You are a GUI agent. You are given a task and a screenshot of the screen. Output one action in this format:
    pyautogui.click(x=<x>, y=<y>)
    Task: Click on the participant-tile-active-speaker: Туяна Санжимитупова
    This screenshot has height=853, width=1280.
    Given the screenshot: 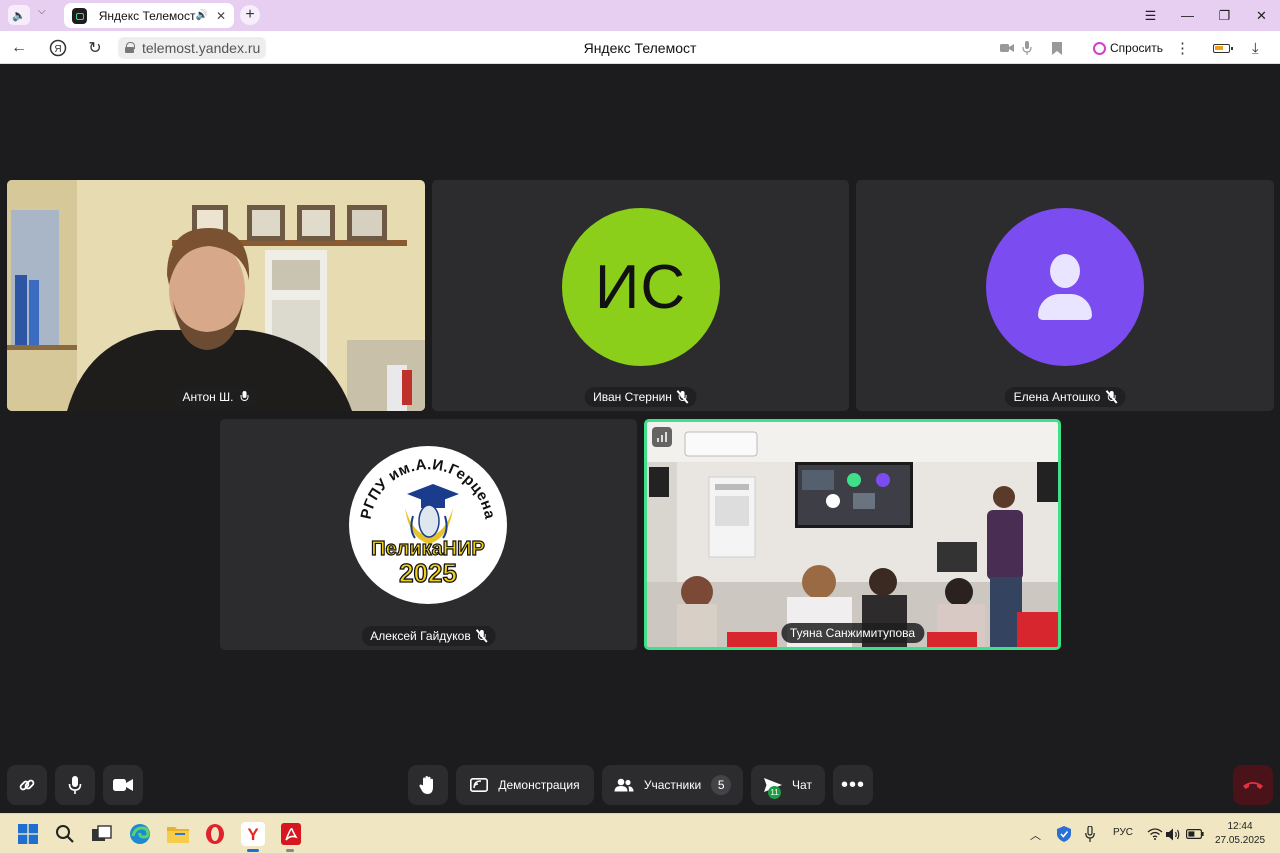 What is the action you would take?
    pyautogui.click(x=852, y=534)
    